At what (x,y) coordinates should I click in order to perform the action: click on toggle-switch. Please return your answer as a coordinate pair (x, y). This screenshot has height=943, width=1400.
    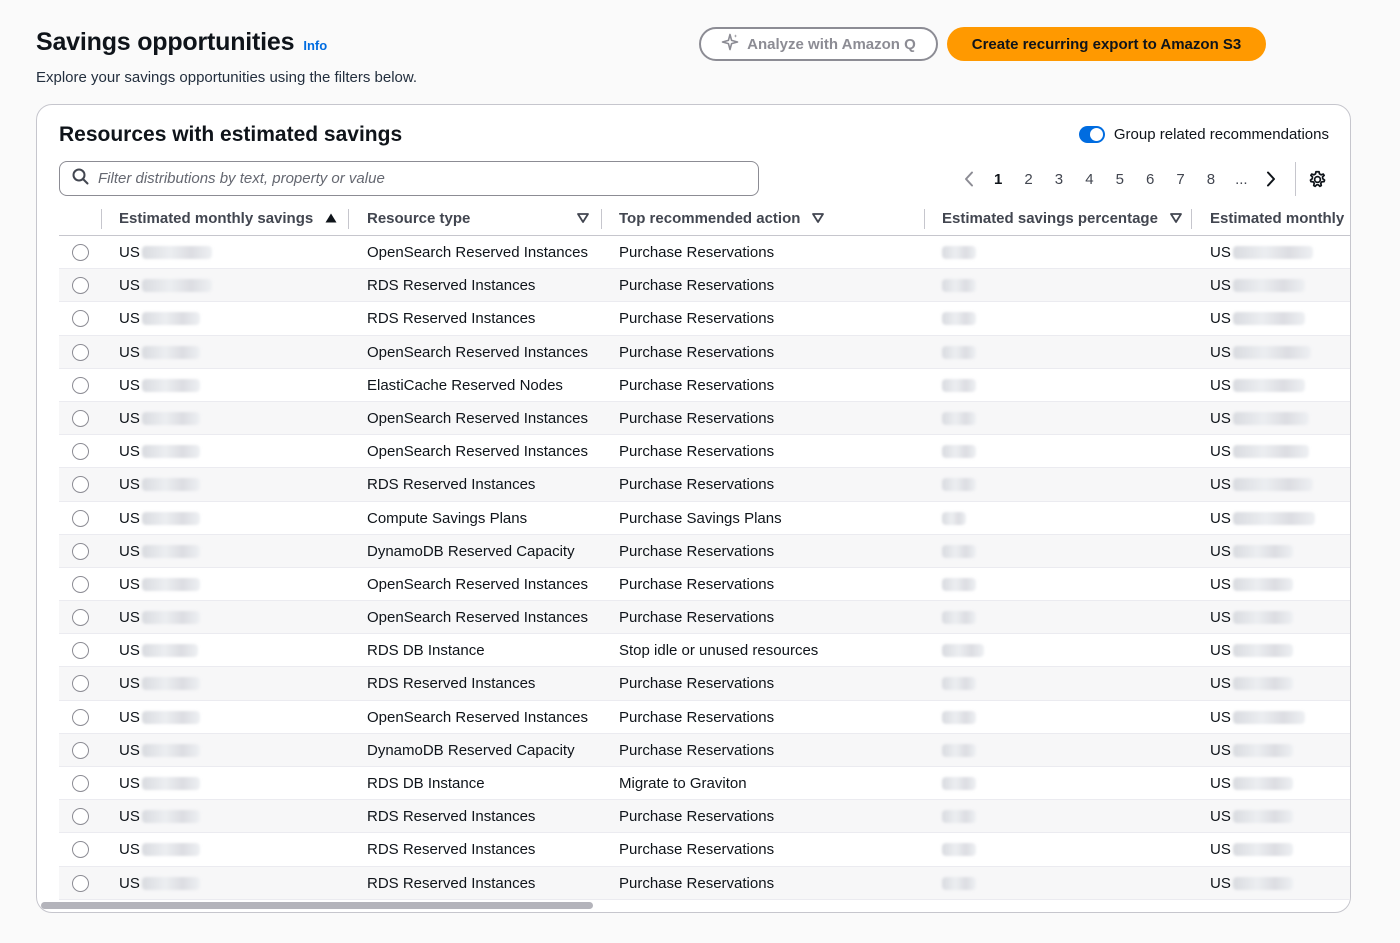
    Looking at the image, I should click on (1091, 134).